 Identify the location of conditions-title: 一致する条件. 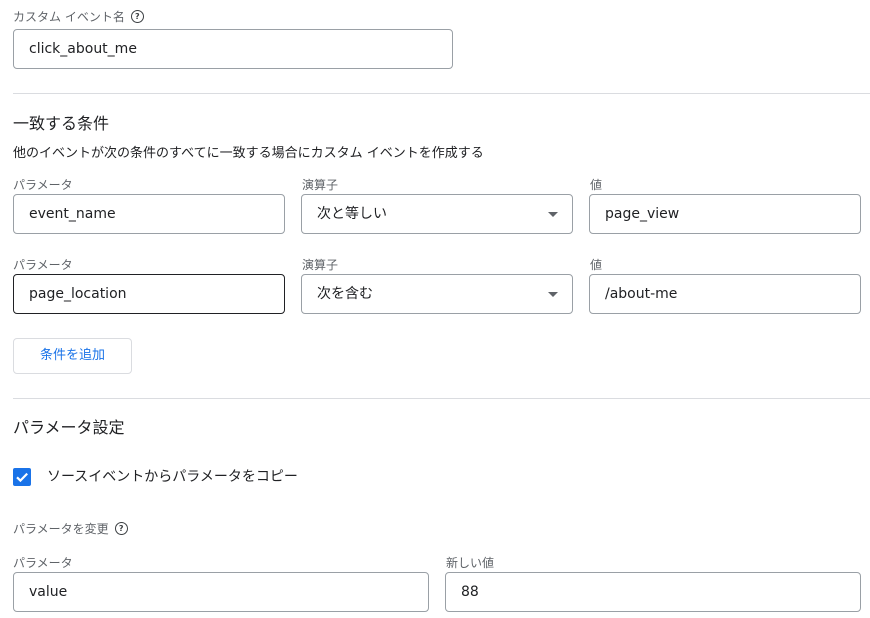
(61, 123).